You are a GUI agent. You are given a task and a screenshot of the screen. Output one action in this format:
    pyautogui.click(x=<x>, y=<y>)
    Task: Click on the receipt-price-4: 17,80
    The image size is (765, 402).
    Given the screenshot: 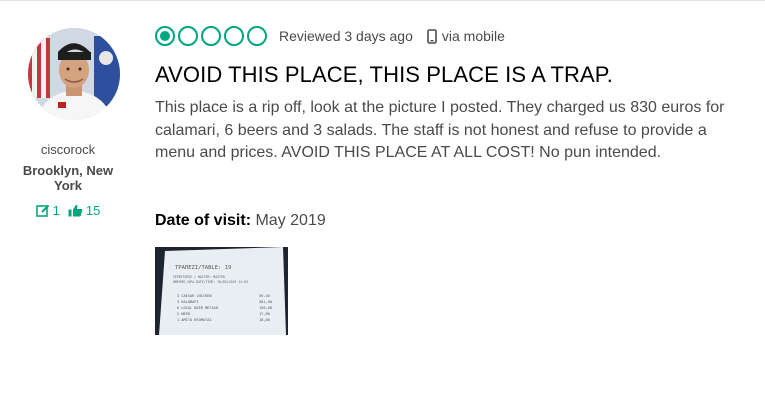 What is the action you would take?
    pyautogui.click(x=264, y=314)
    